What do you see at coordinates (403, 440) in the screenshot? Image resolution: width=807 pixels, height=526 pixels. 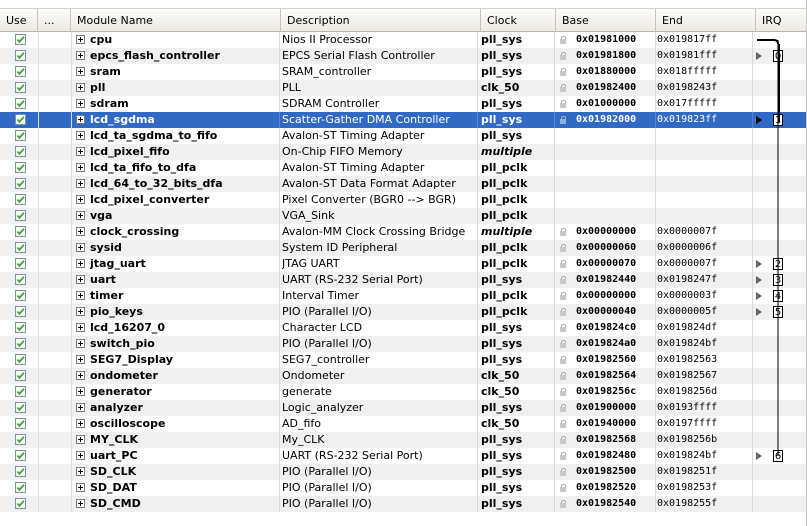 I see `table-row: MY_CLK My_CLK pll_sys 0x01982568 0x0198256b` at bounding box center [403, 440].